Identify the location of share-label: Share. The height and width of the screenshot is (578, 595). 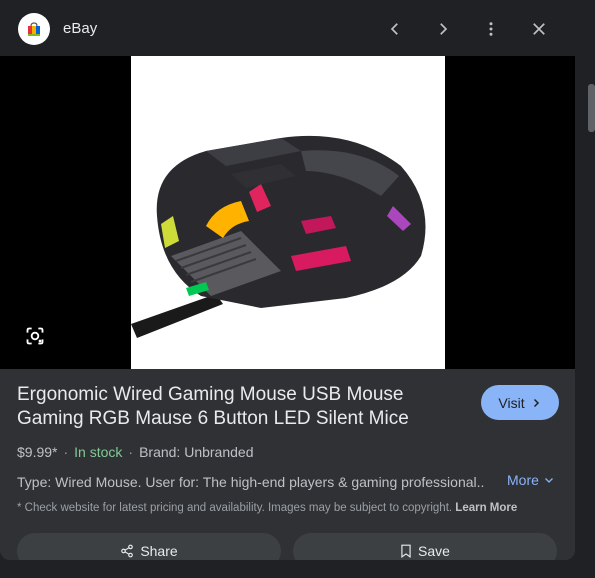
(159, 551).